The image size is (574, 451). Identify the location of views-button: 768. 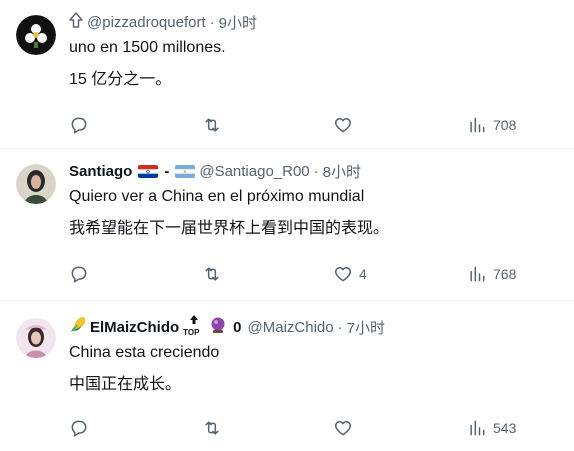
(491, 274).